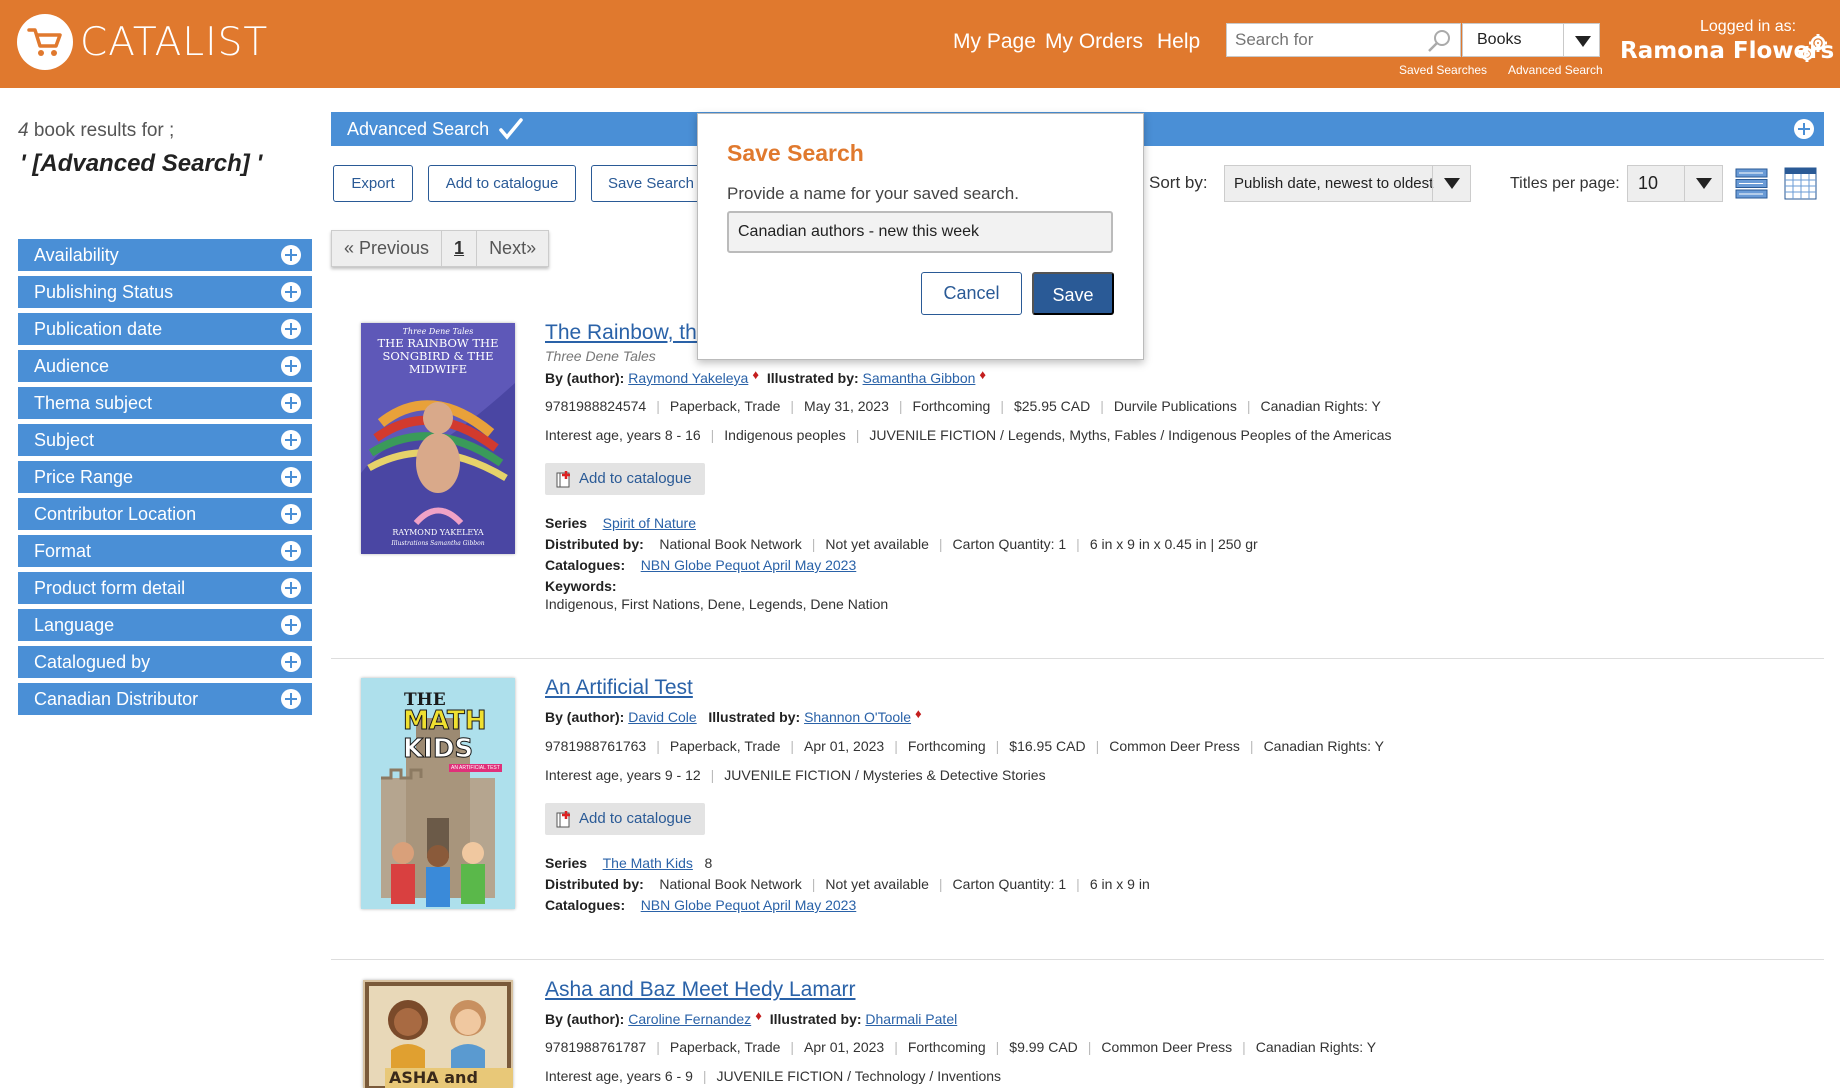  I want to click on facet-publication-date: Publication date, so click(165, 329).